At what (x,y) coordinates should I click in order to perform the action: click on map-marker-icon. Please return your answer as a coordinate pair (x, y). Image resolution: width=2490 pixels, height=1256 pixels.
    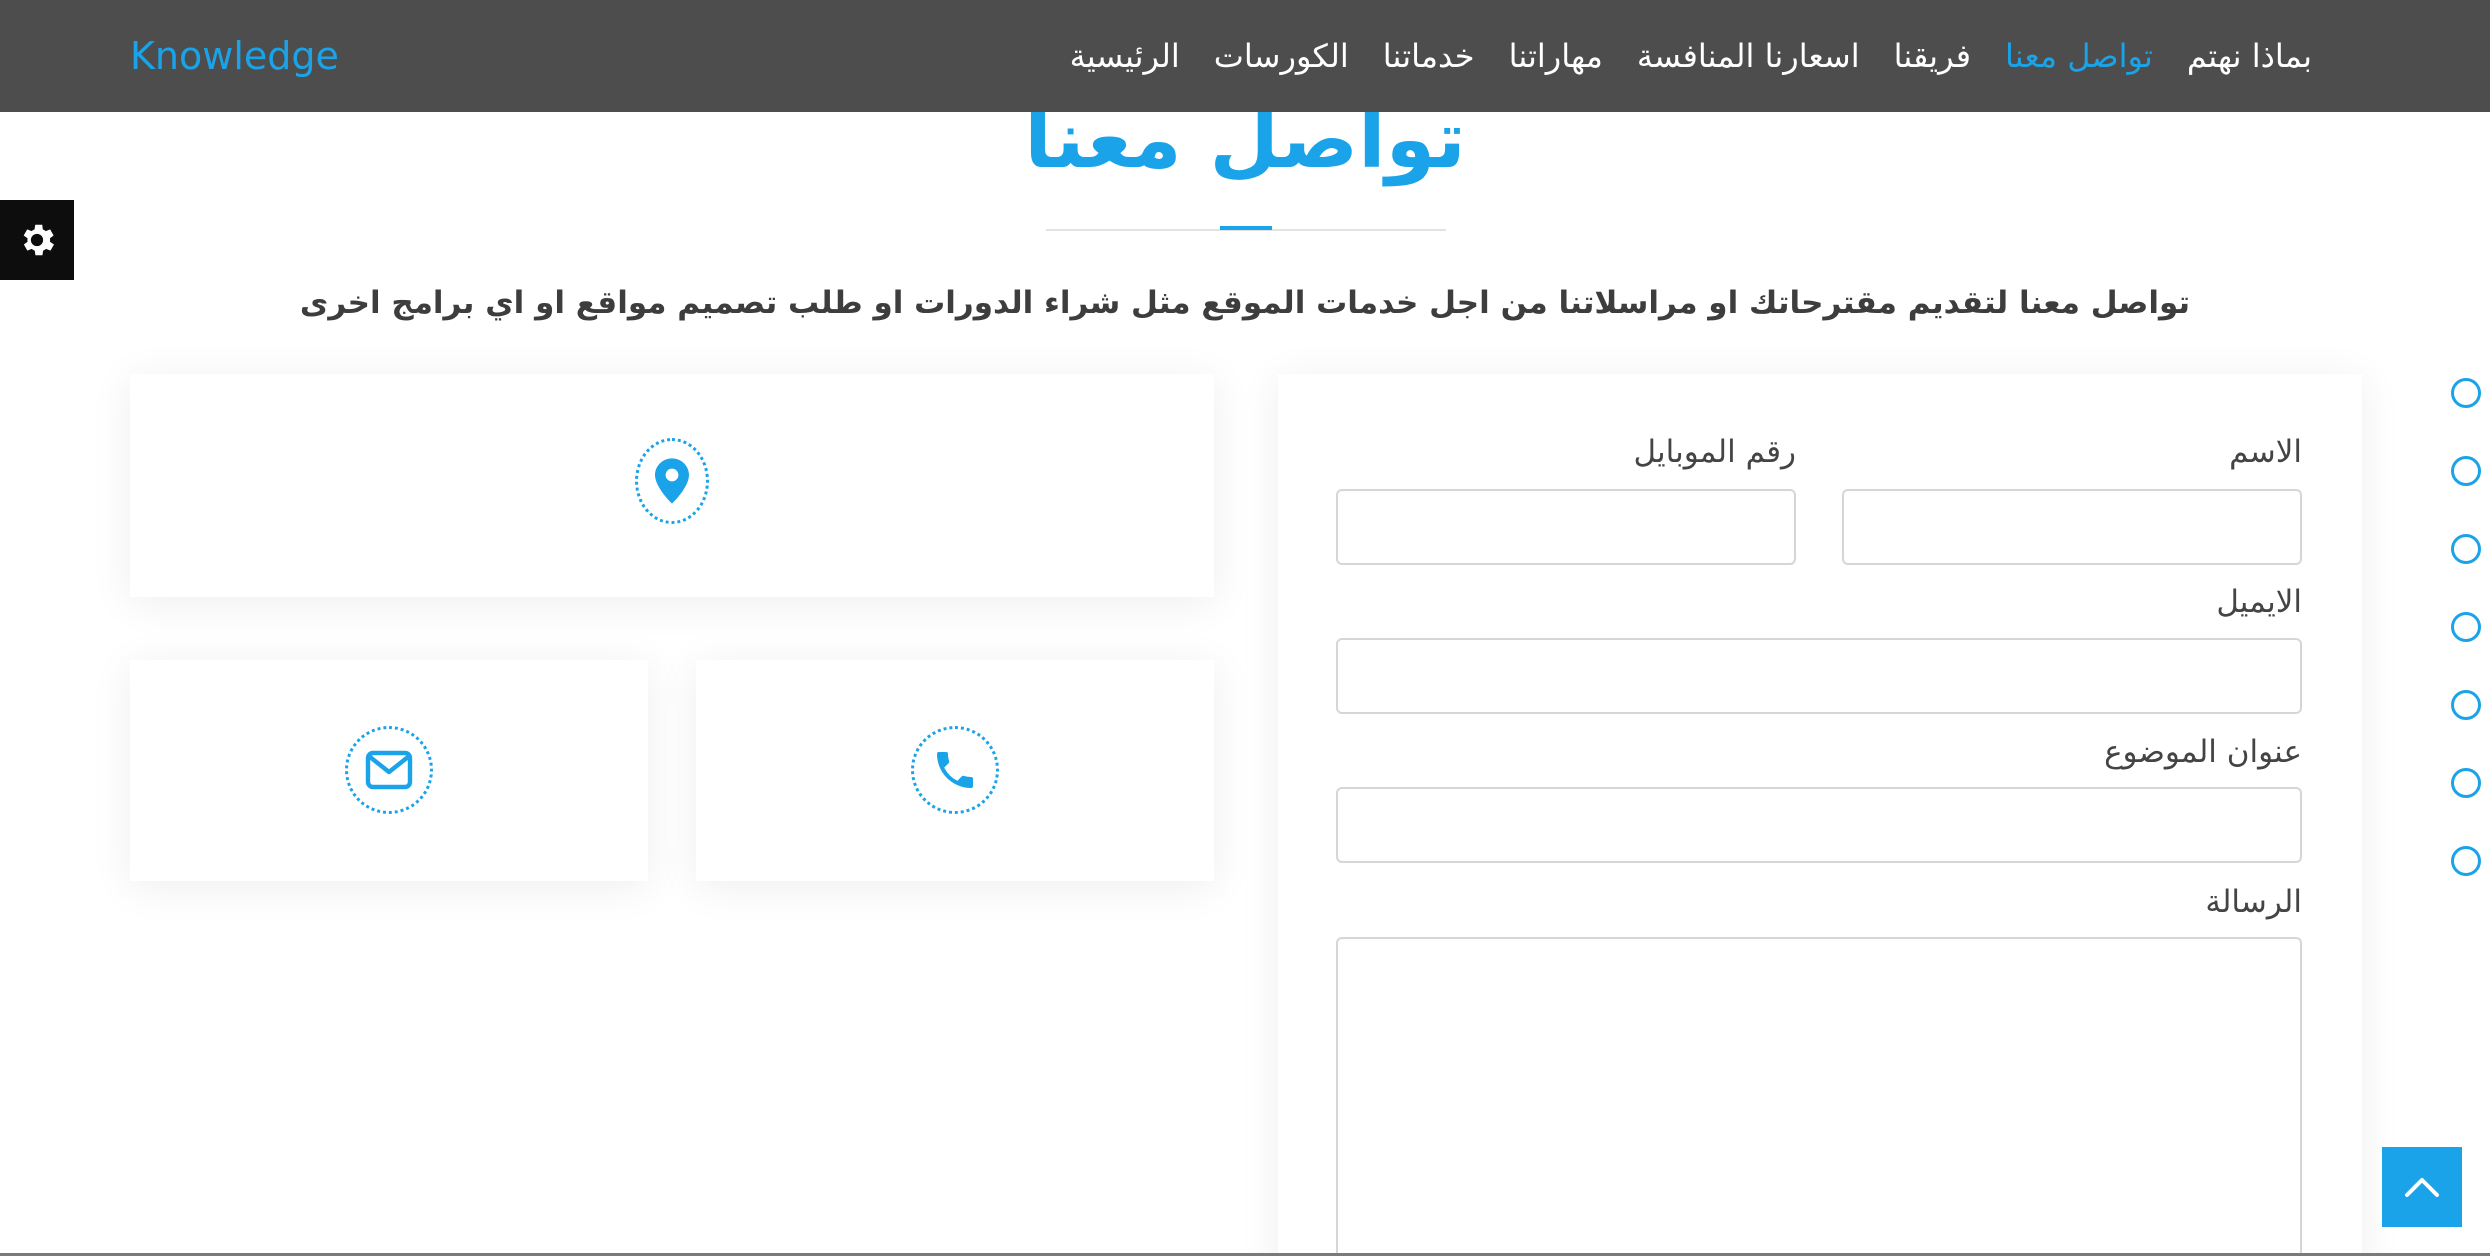
    Looking at the image, I should click on (672, 481).